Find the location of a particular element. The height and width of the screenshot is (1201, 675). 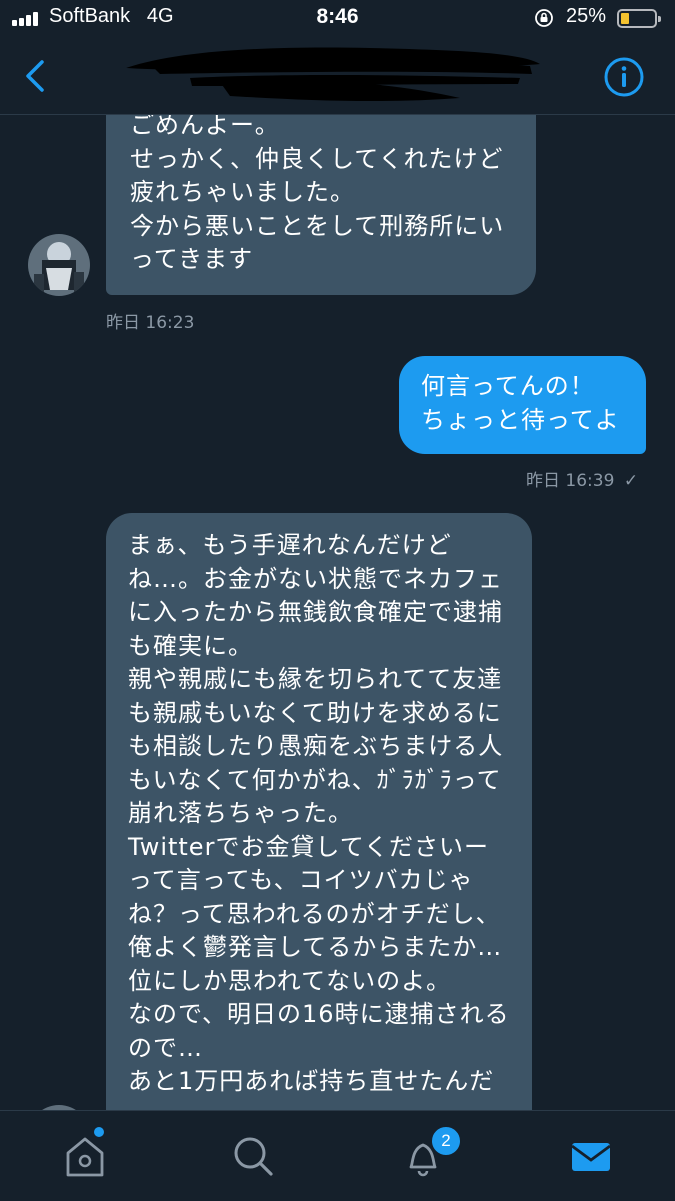

message-line: ってきます is located at coordinates (192, 259).